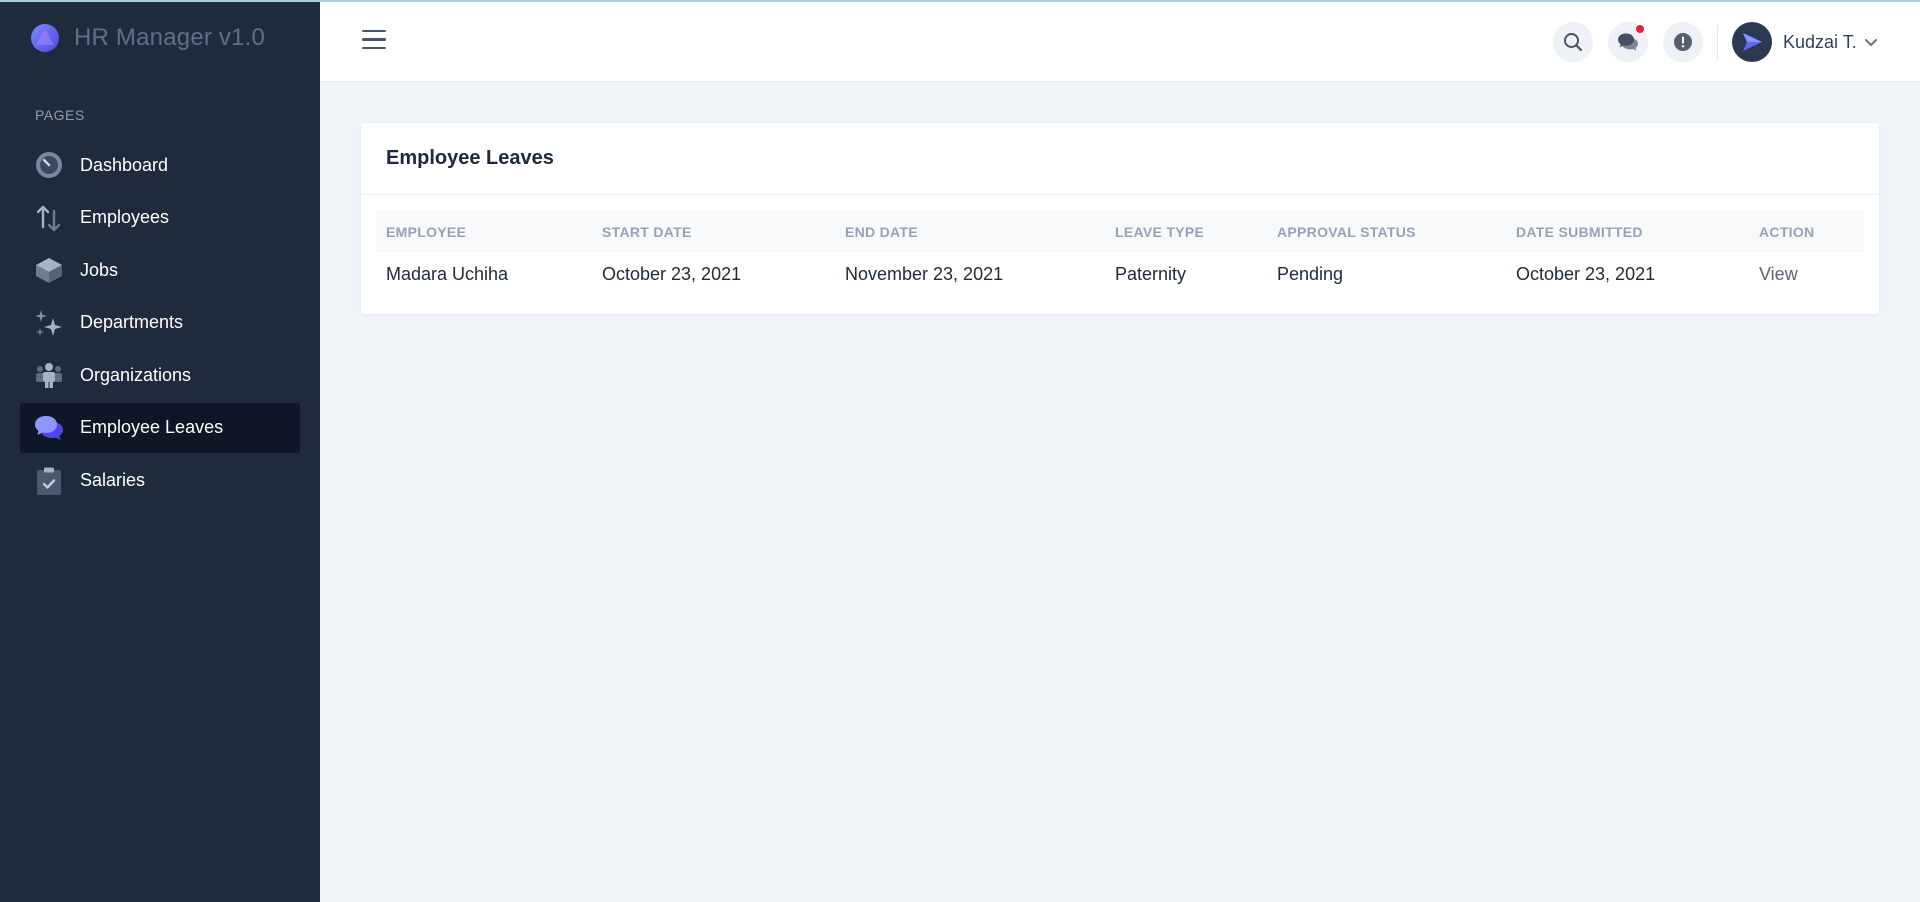 This screenshot has width=1920, height=902. I want to click on column-header-leave-type: LEAVE TYPE, so click(1160, 232).